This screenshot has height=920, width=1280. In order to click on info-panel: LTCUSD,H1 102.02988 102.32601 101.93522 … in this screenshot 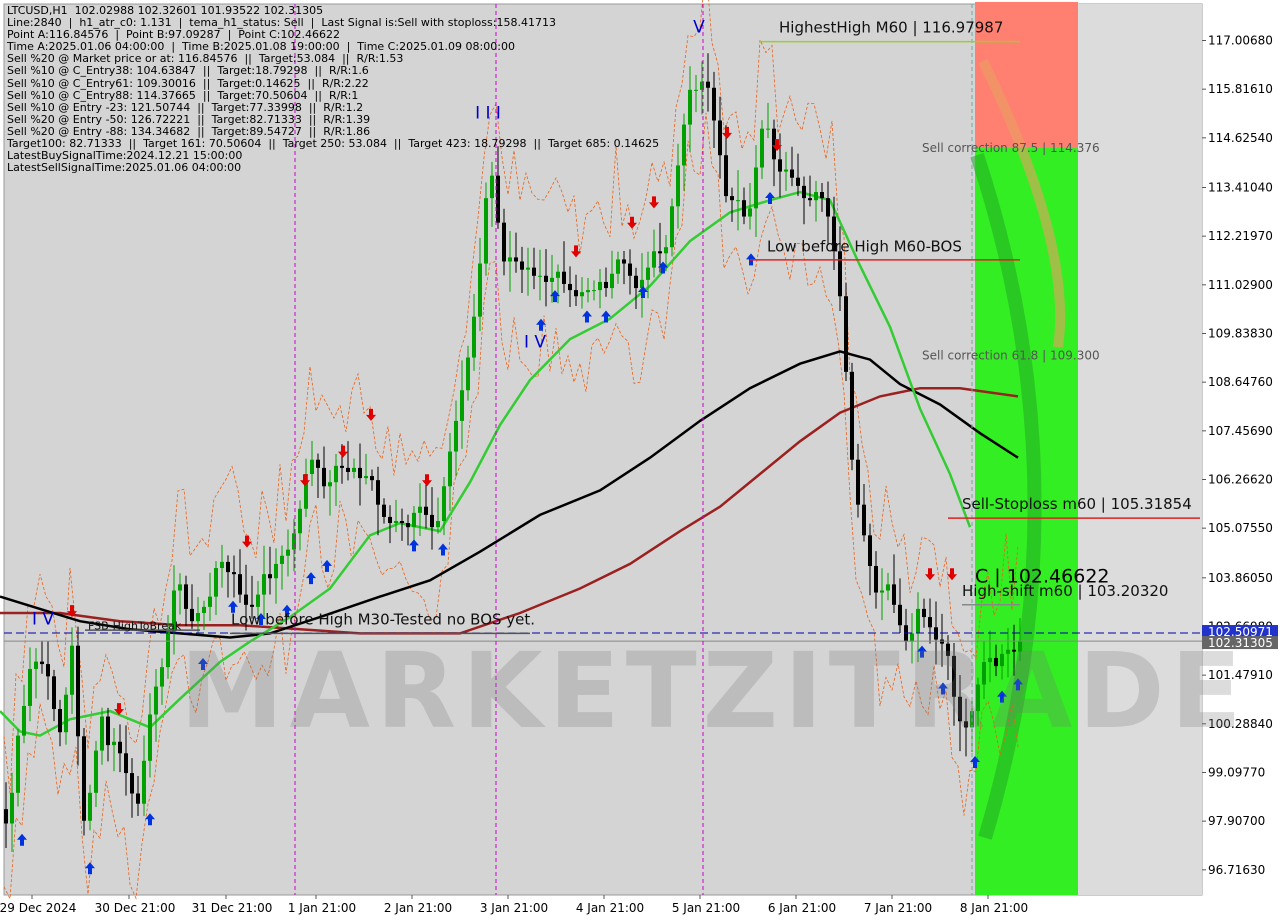, I will do `click(333, 89)`.